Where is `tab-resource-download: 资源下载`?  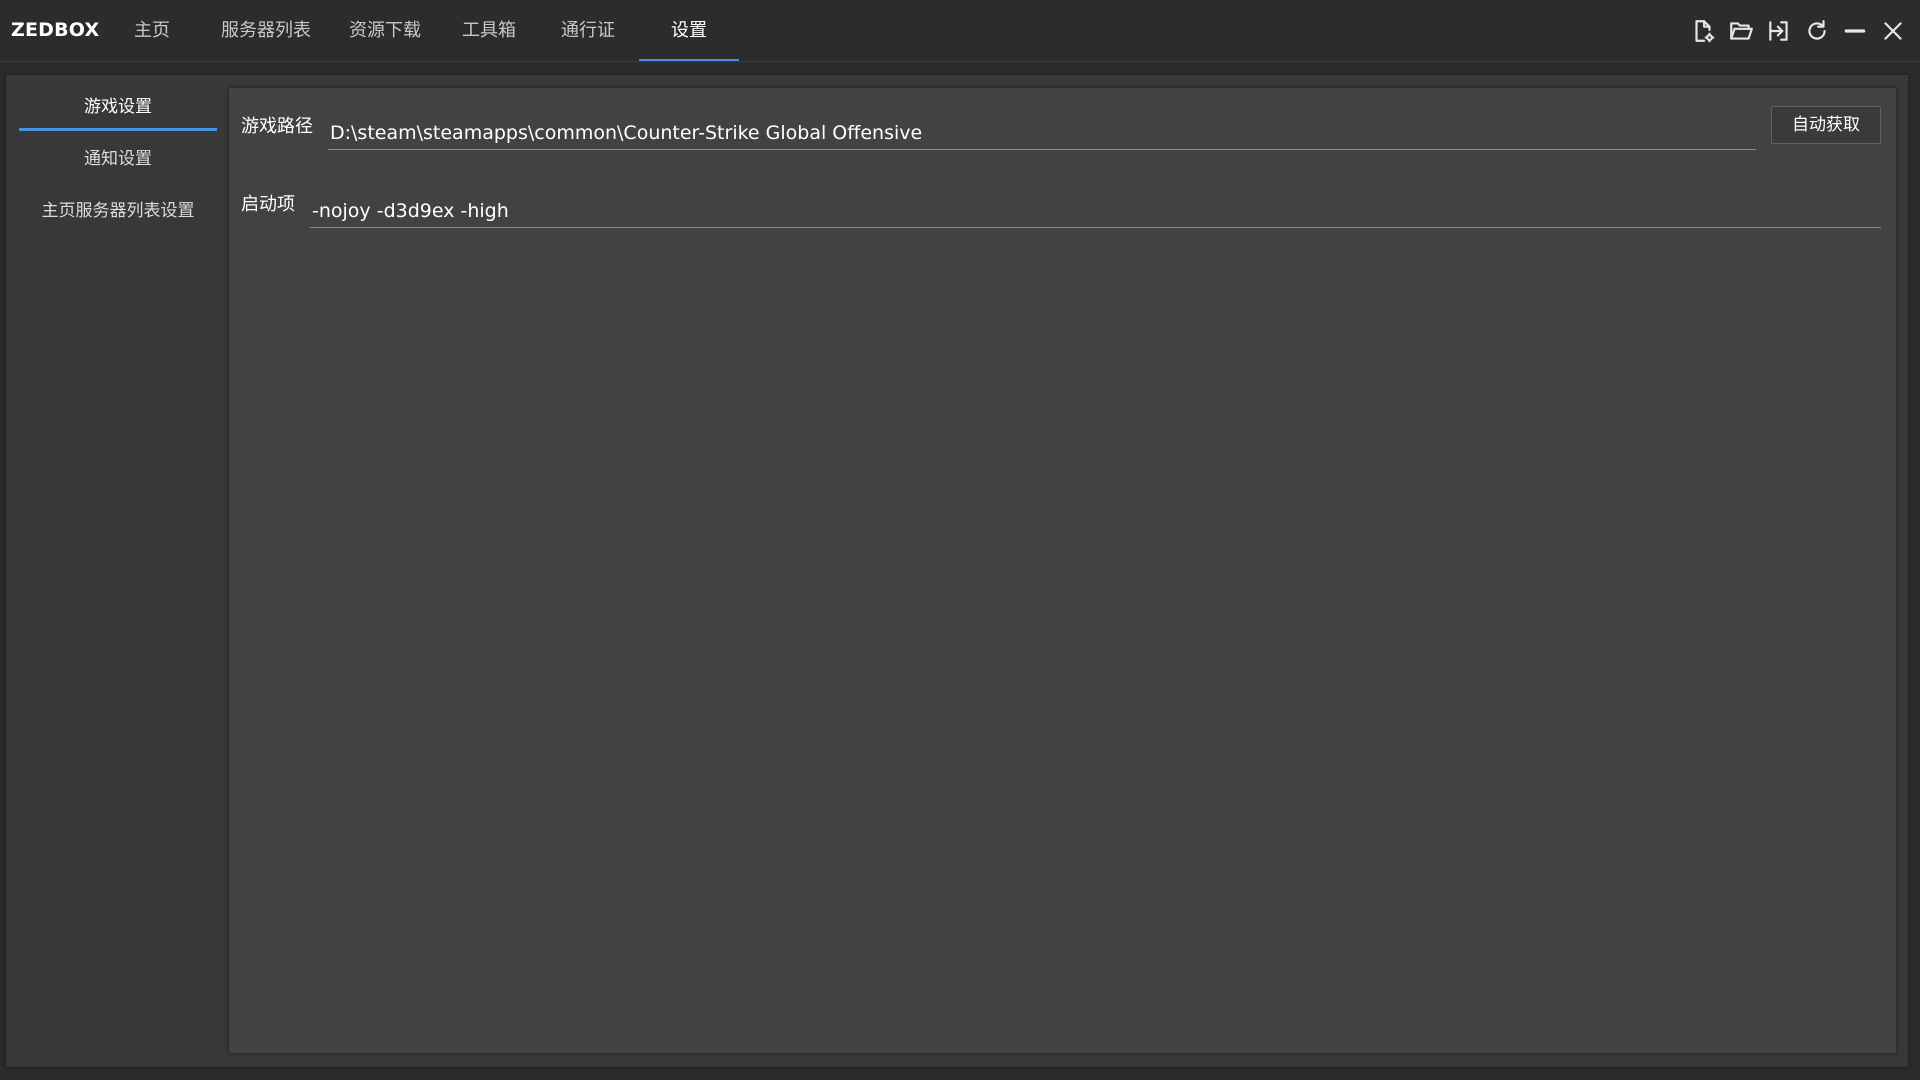
tab-resource-download: 资源下载 is located at coordinates (385, 31).